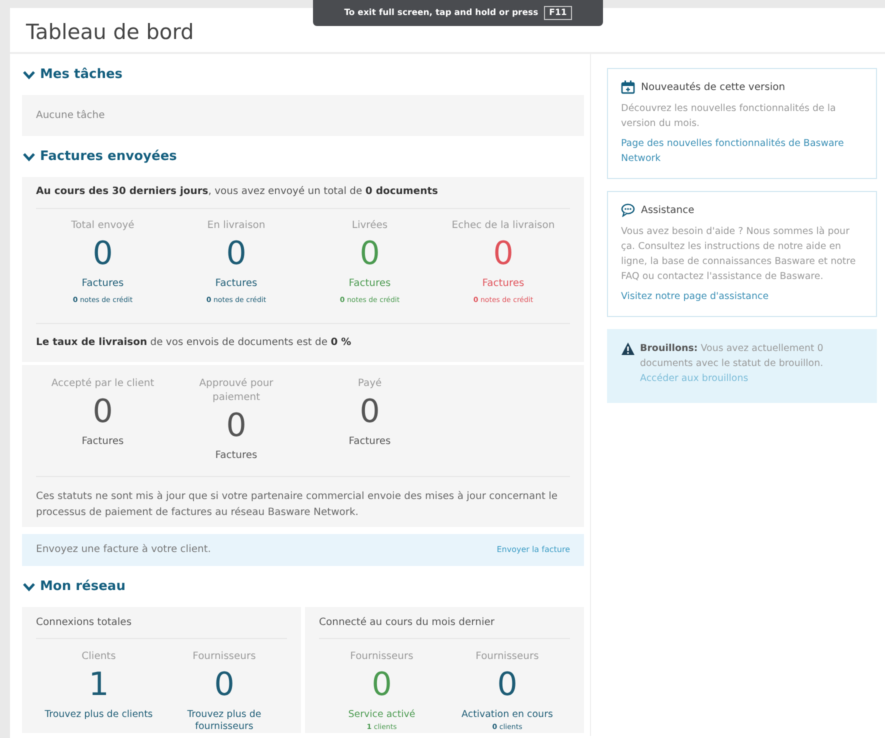 The height and width of the screenshot is (738, 885). Describe the element at coordinates (98, 715) in the screenshot. I see `stat-link: Trouvez plus de clients` at that location.